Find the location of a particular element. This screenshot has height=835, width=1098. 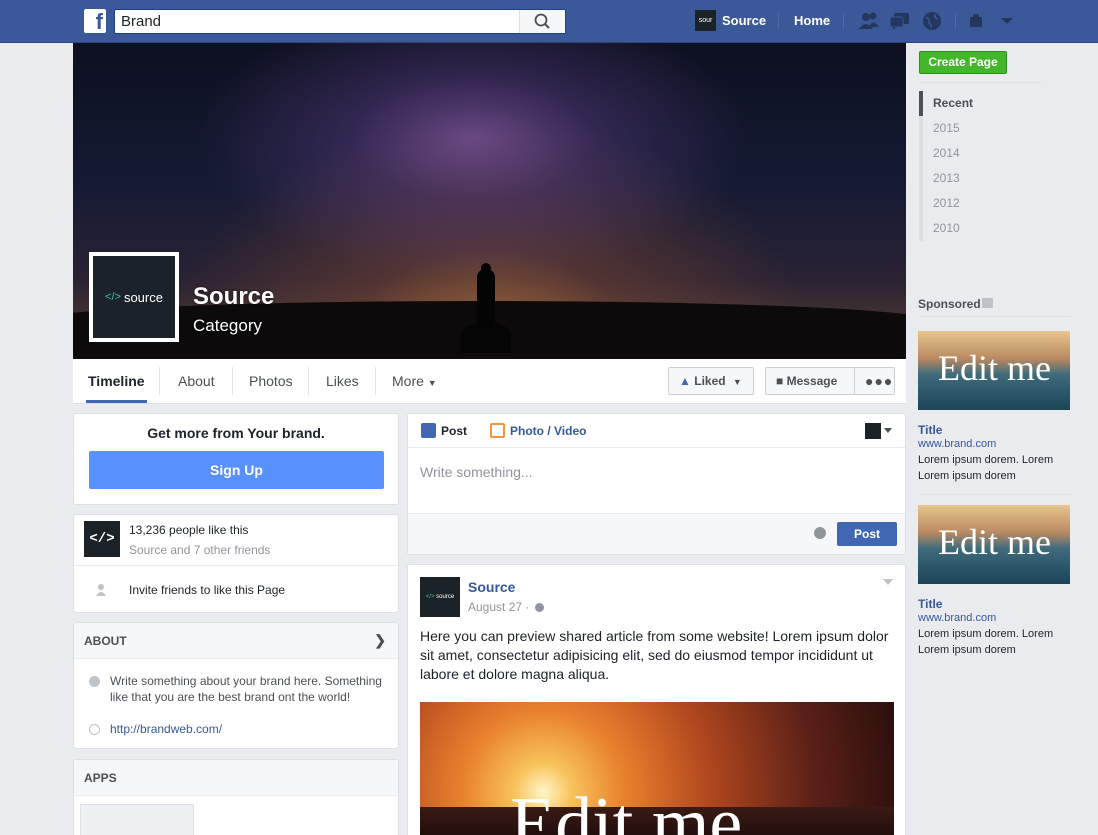

audience-globe-icon is located at coordinates (820, 533).